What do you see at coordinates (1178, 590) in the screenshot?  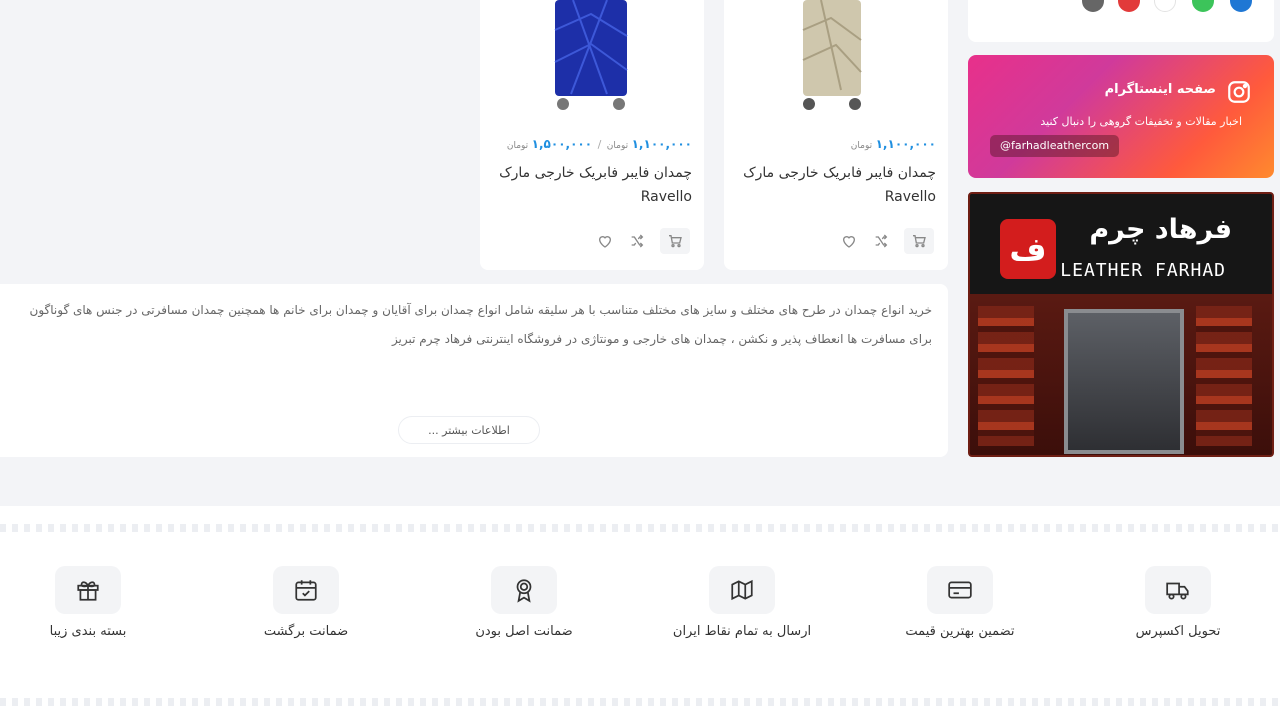 I see `truck-icon` at bounding box center [1178, 590].